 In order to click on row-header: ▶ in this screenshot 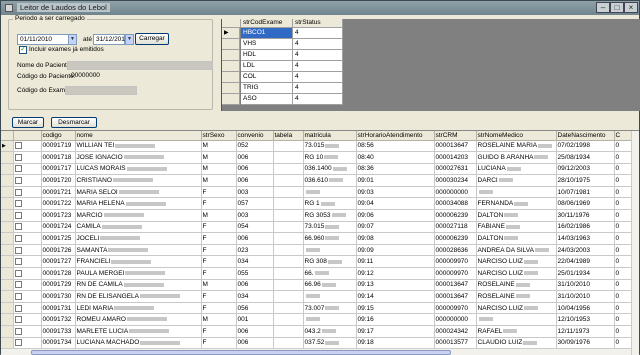, I will do `click(7, 146)`.